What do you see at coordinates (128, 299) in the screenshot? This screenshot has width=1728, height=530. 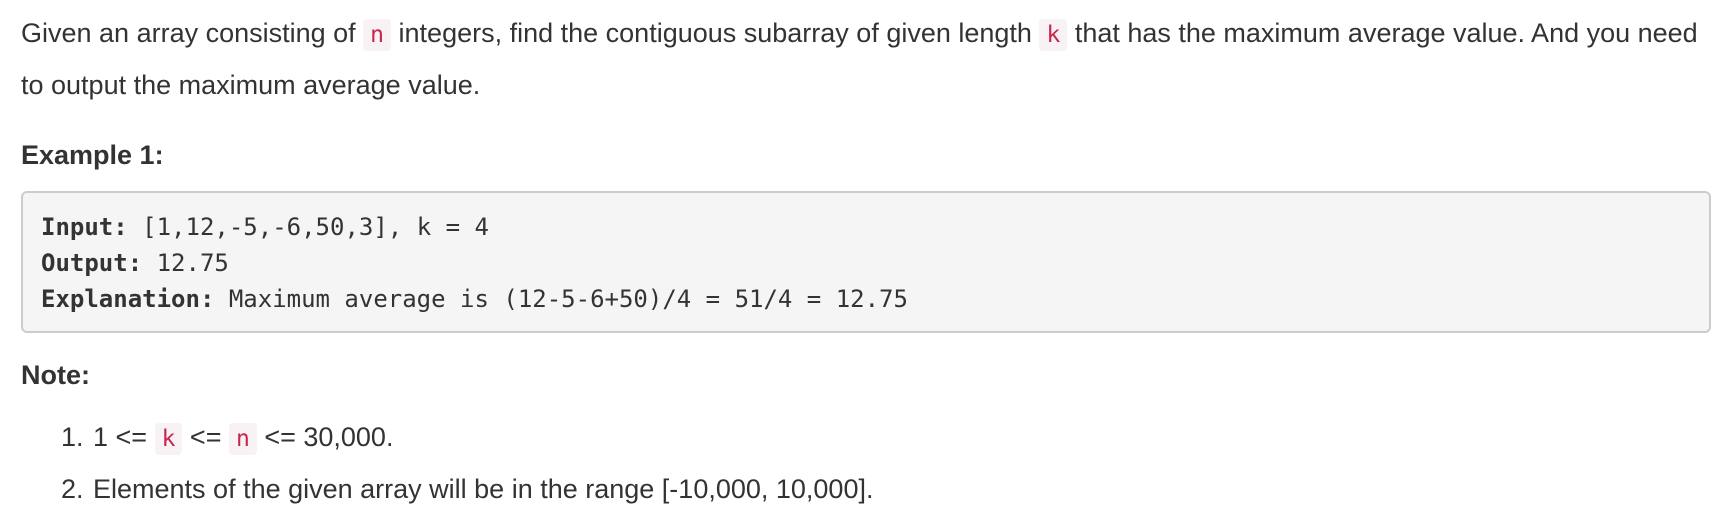 I see `explanation-label: Explanation:` at bounding box center [128, 299].